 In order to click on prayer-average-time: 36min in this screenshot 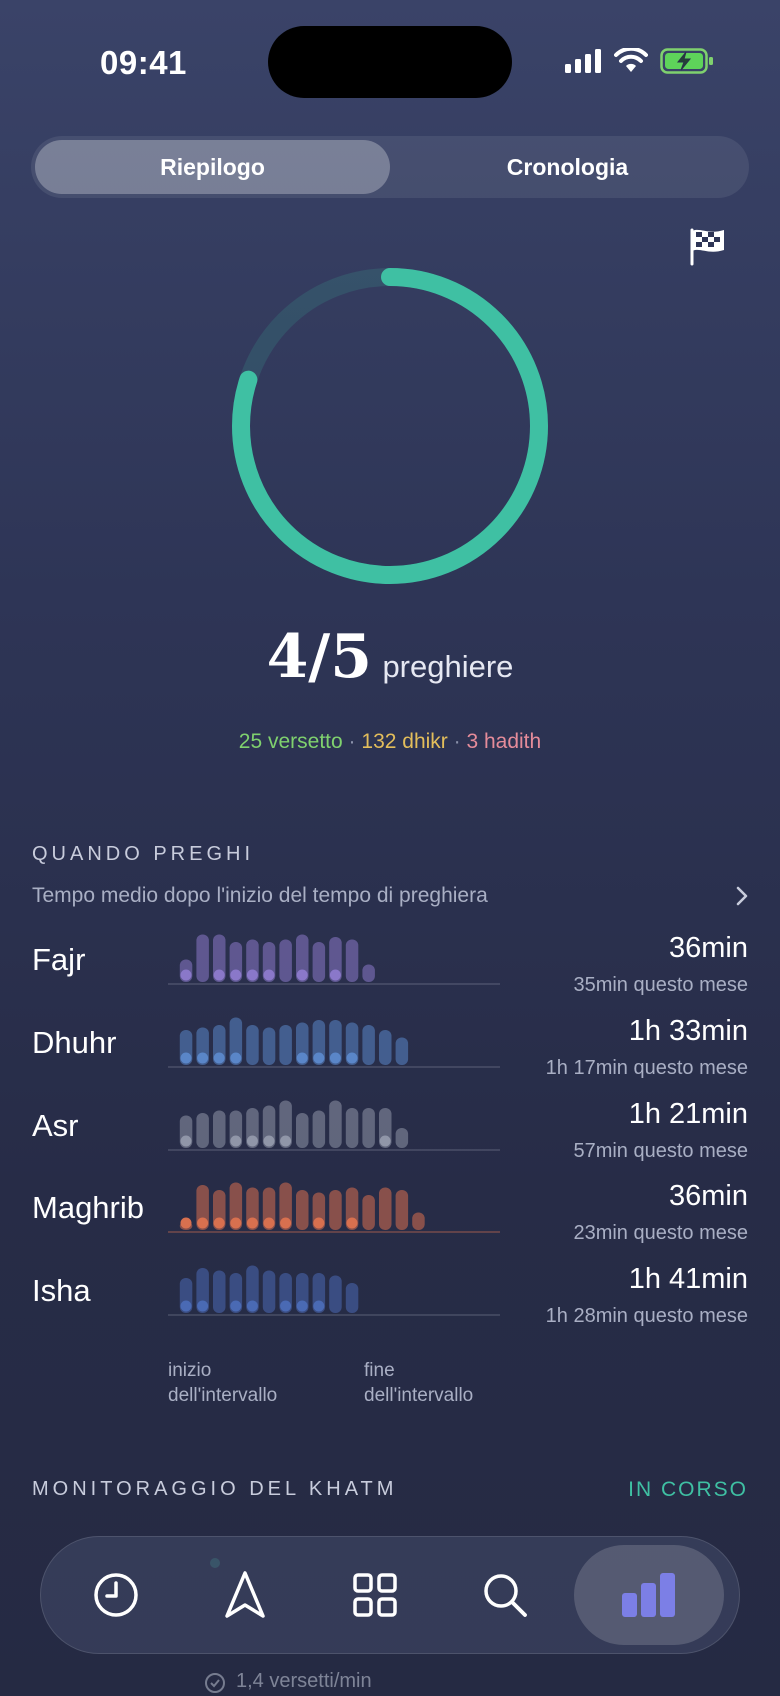, I will do `click(708, 1196)`.